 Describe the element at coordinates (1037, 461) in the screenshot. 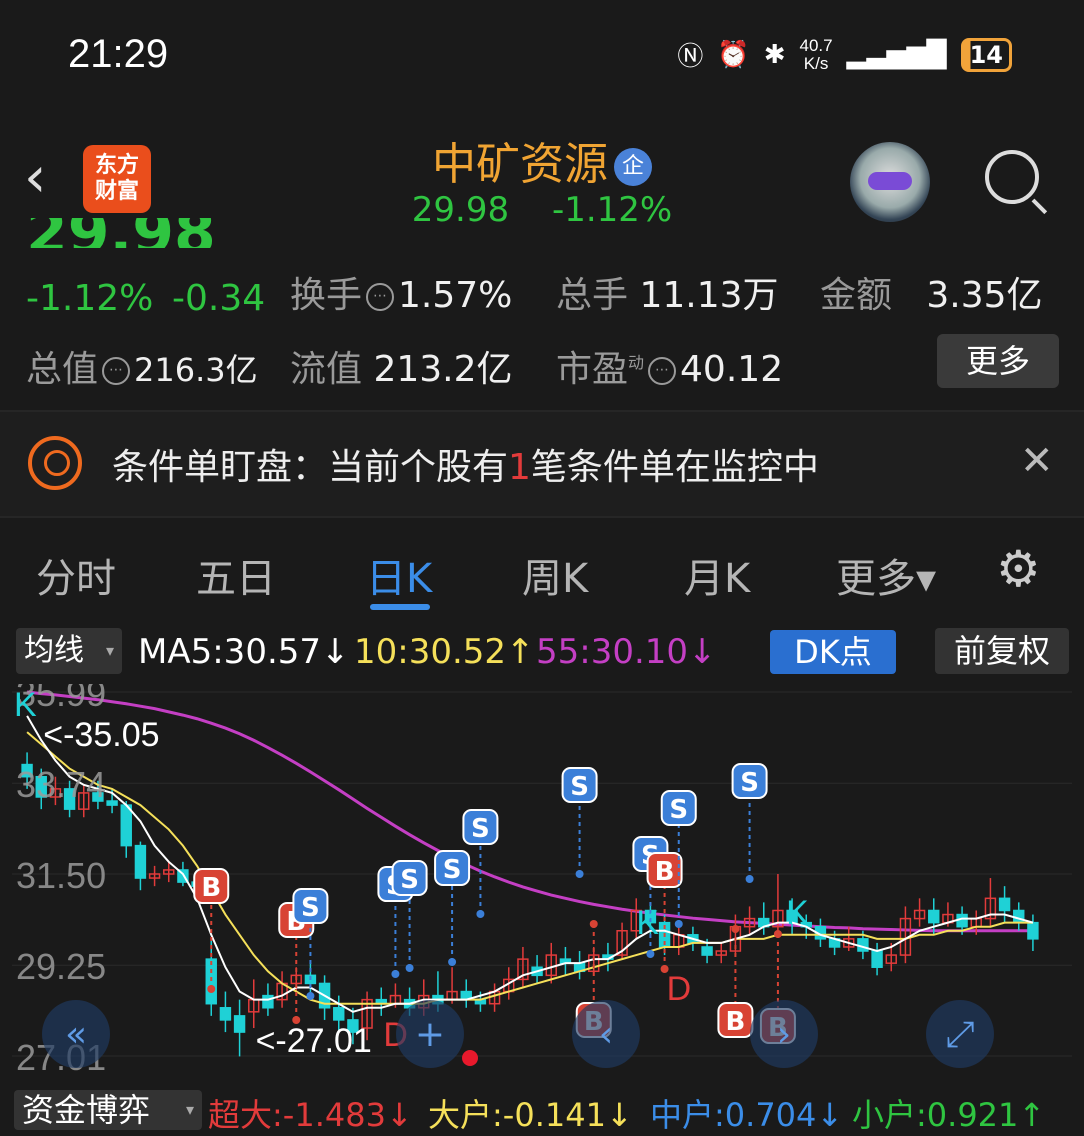

I see `close-icon: ✕` at that location.